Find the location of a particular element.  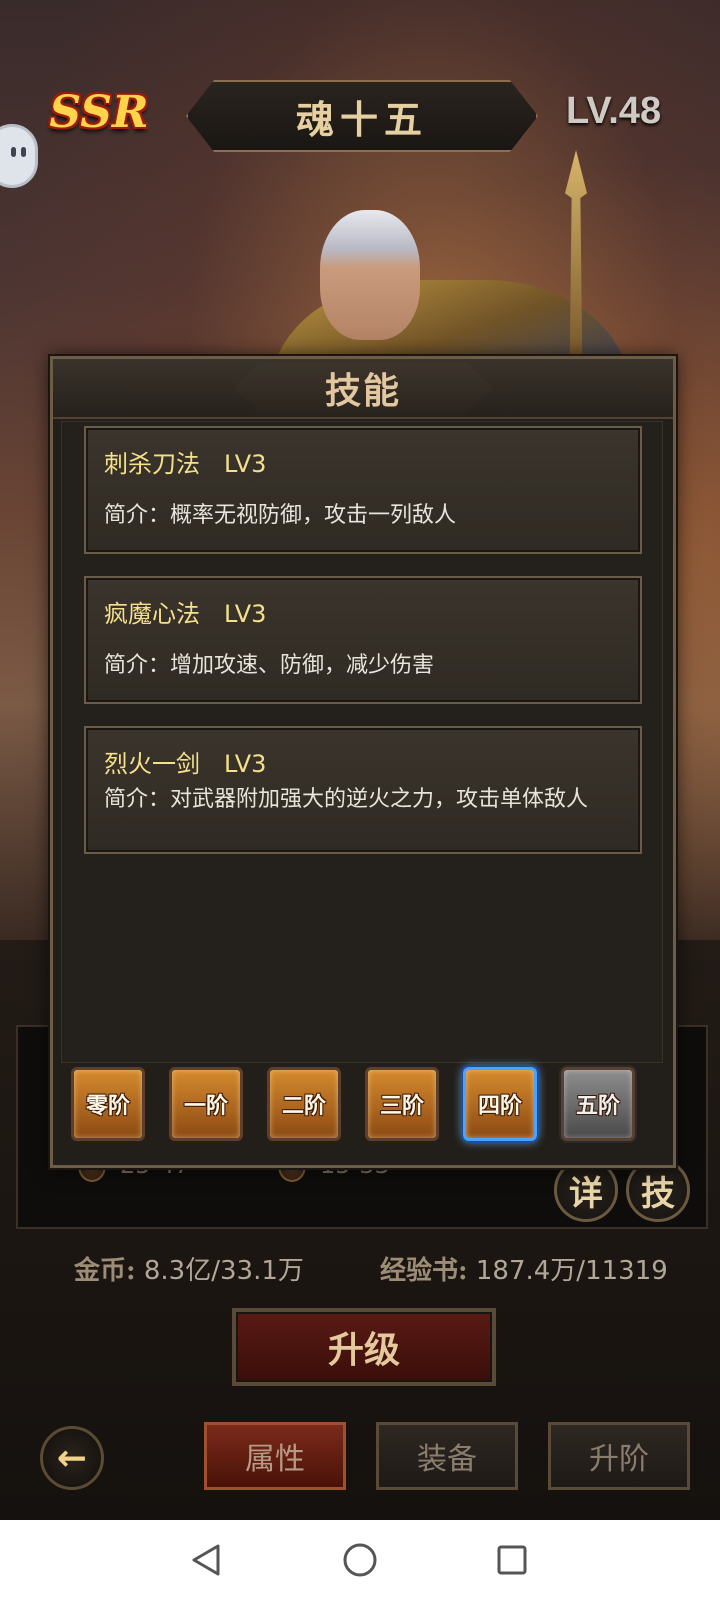

circle-home-icon is located at coordinates (360, 1560).